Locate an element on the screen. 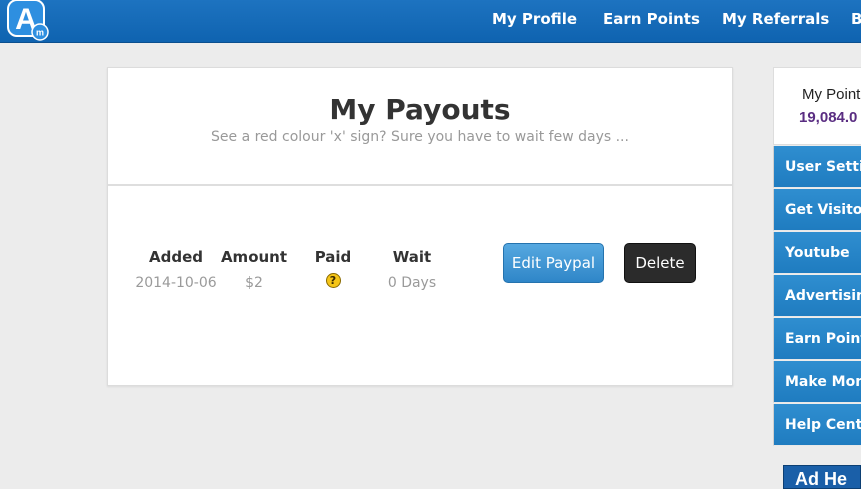  column-added: Added 2014-10-06 is located at coordinates (176, 269).